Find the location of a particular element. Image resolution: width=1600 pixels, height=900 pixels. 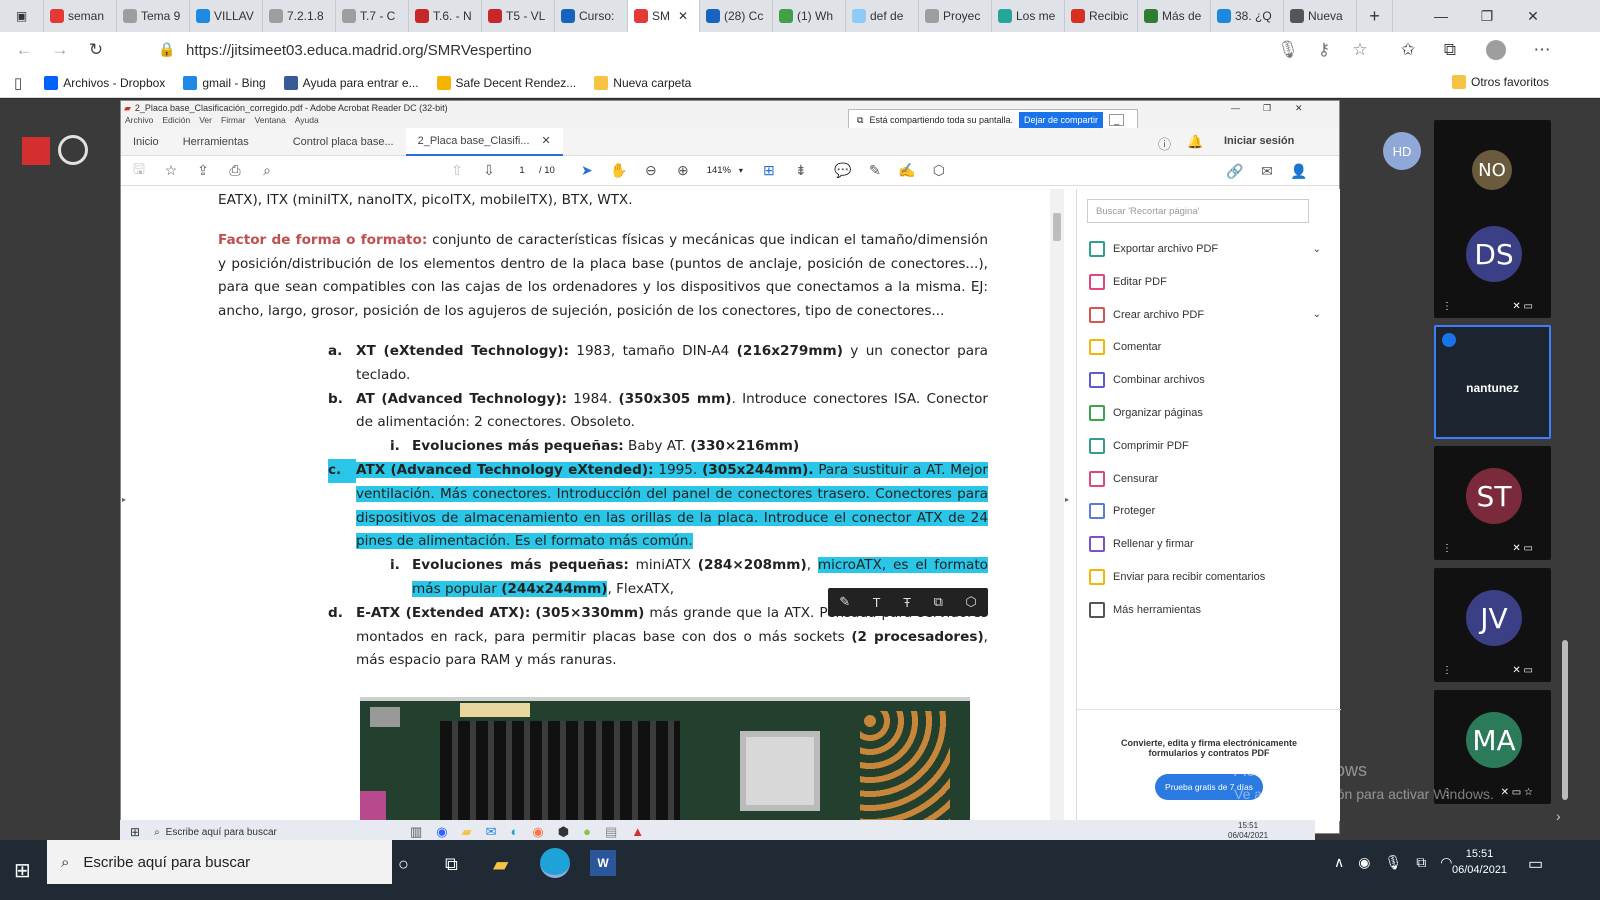

tab-inicio: Inicio is located at coordinates (146, 142).